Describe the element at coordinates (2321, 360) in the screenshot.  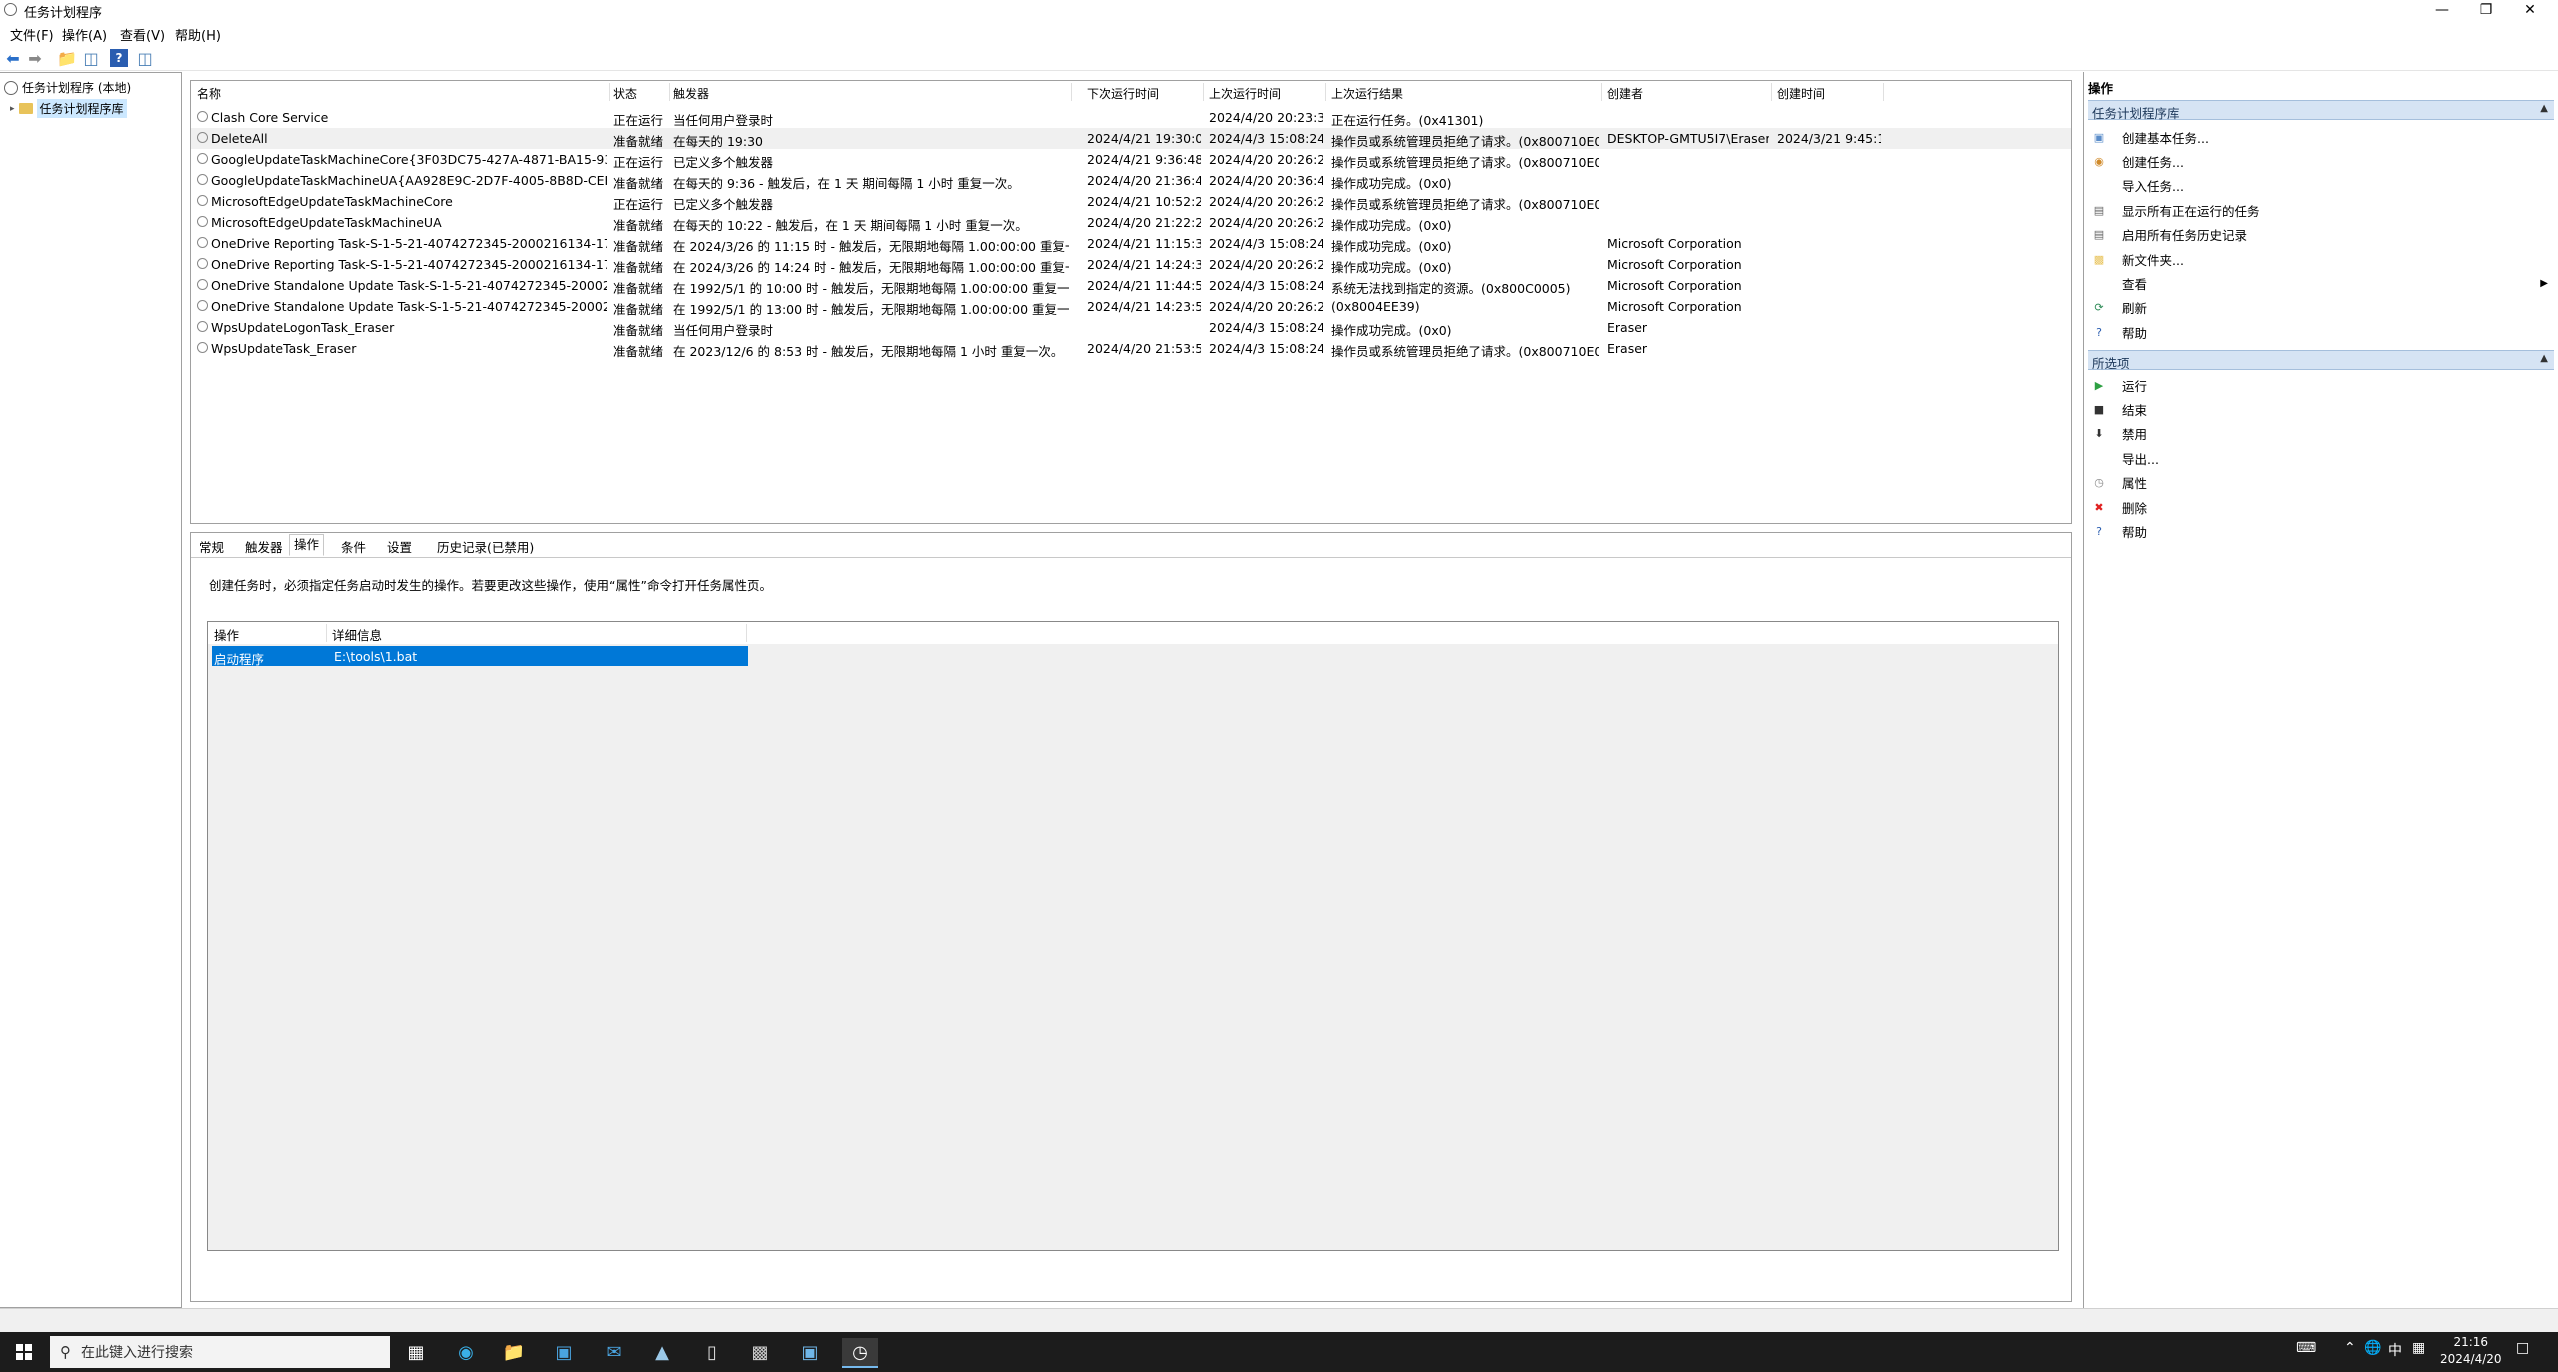
I see `section-selected: 所选项 ▲` at that location.